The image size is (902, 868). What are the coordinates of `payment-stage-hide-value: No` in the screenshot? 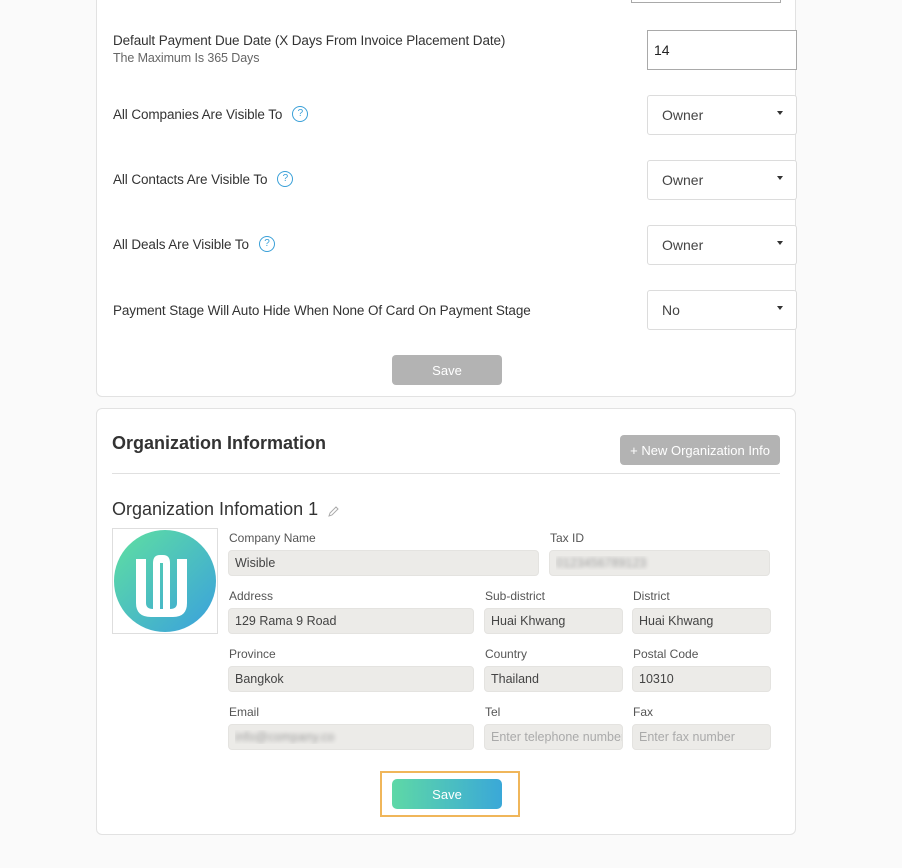 It's located at (671, 310).